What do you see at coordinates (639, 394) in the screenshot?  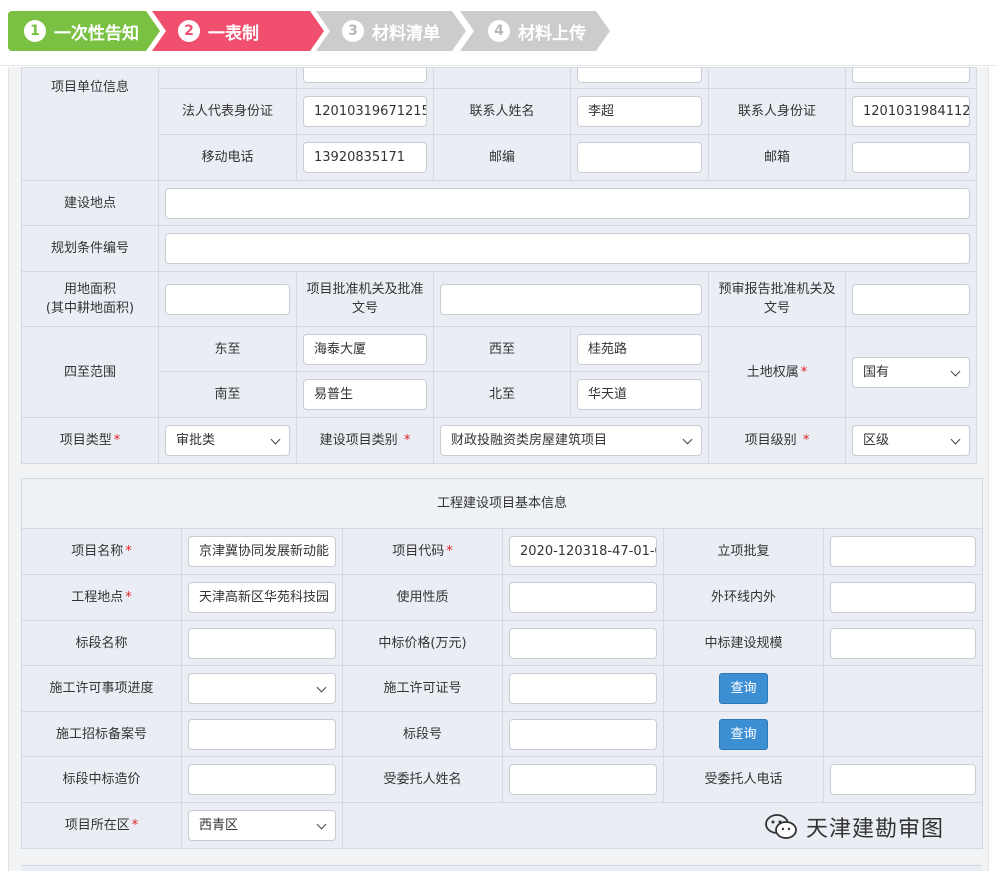 I see `north-input: 华天道` at bounding box center [639, 394].